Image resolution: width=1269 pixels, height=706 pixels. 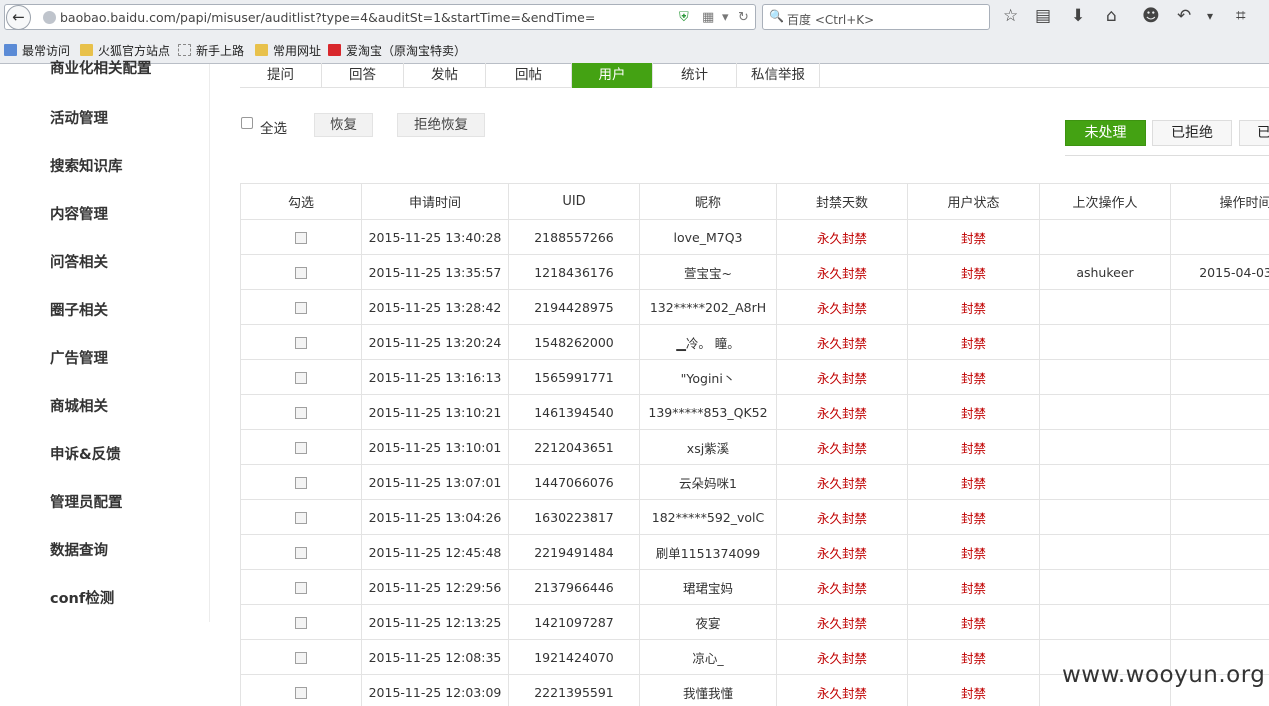 I want to click on filter-rejected-button: 已拒绝, so click(x=1192, y=133).